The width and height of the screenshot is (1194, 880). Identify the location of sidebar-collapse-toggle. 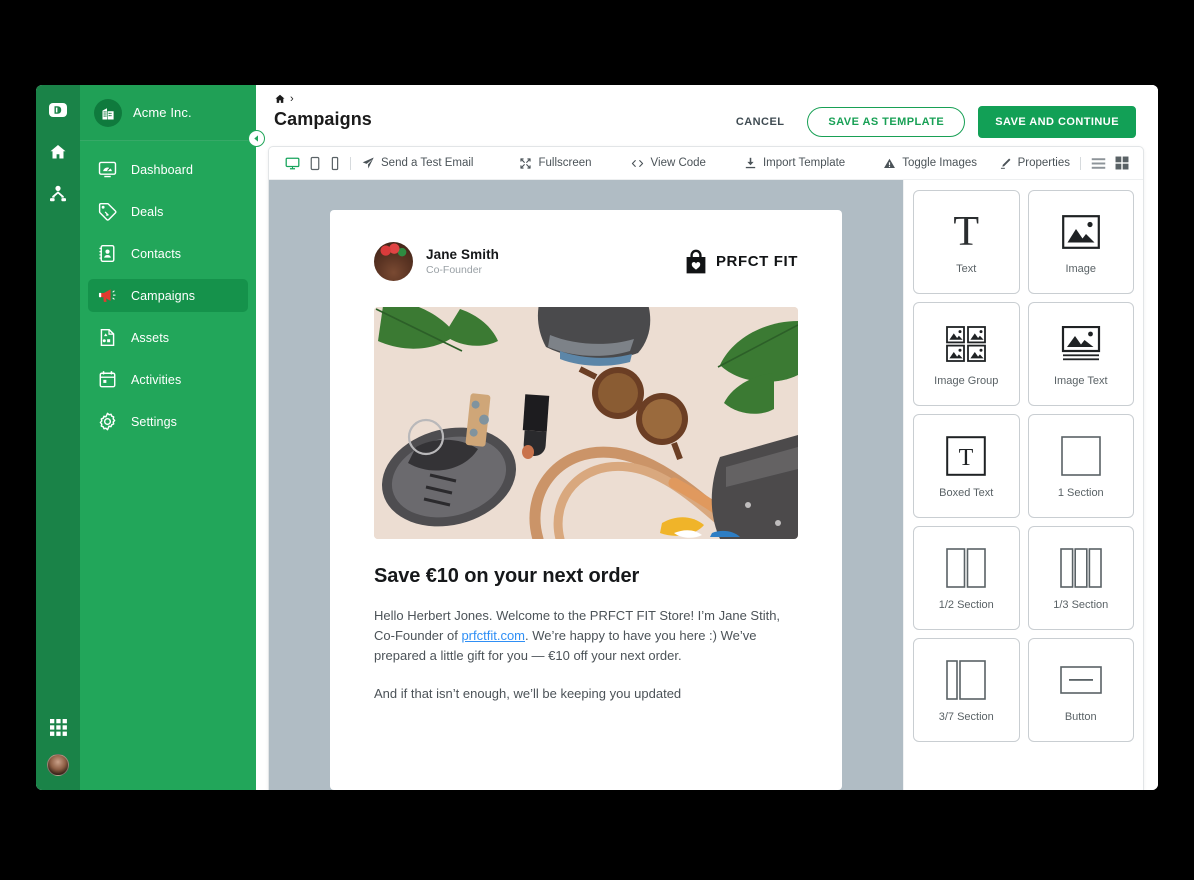
(256, 138).